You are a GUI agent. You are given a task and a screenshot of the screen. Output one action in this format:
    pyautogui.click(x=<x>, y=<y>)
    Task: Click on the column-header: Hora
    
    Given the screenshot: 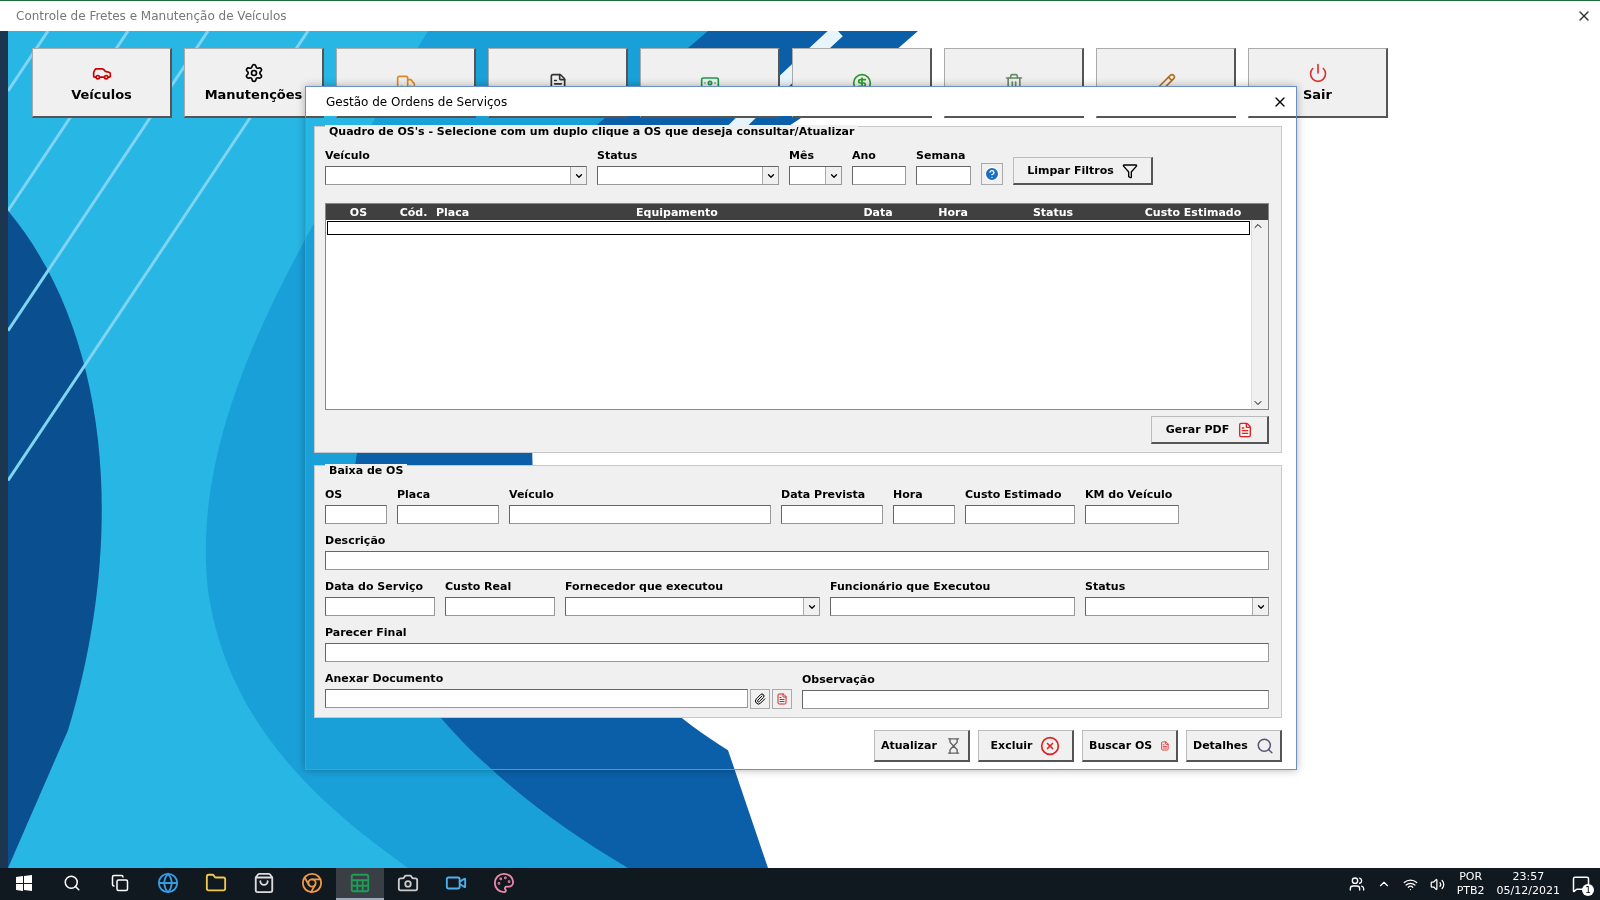 What is the action you would take?
    pyautogui.click(x=953, y=212)
    